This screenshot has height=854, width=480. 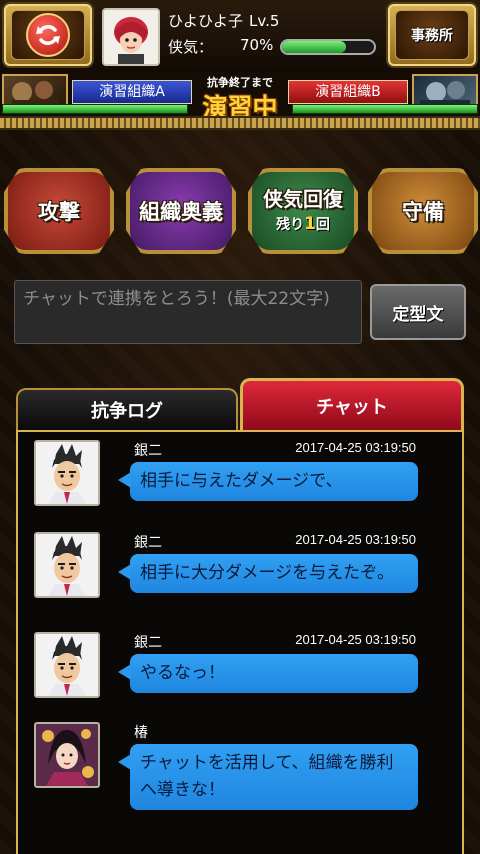 I want to click on attack-button-face: 攻撃, so click(x=59, y=211).